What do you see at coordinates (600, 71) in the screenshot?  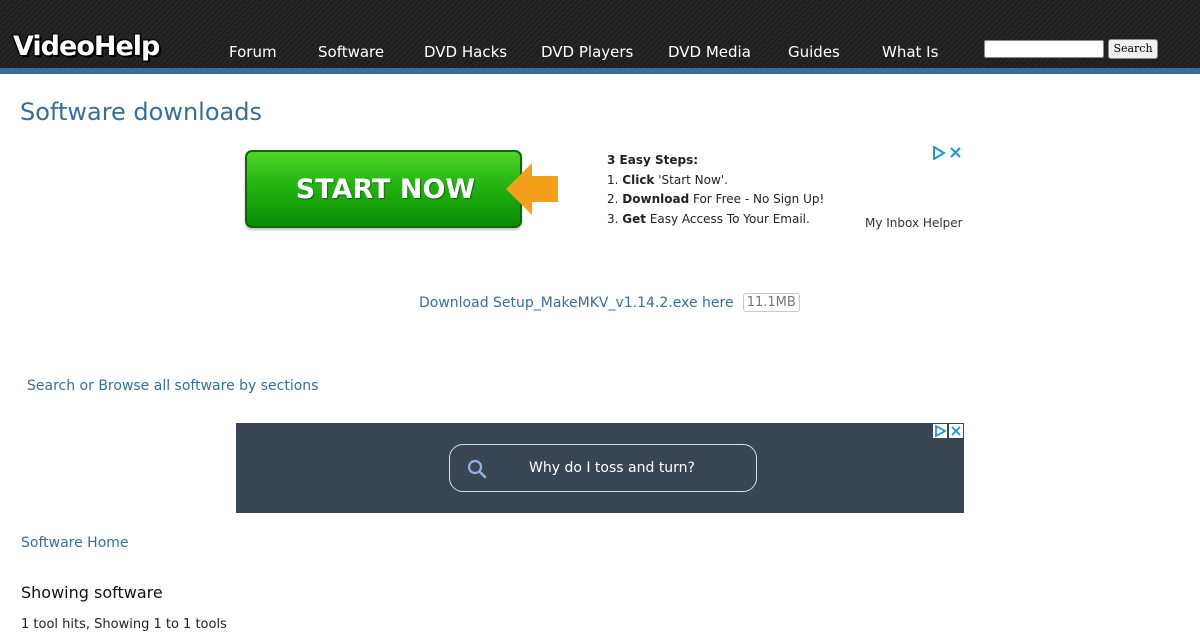 I see `header-divider` at bounding box center [600, 71].